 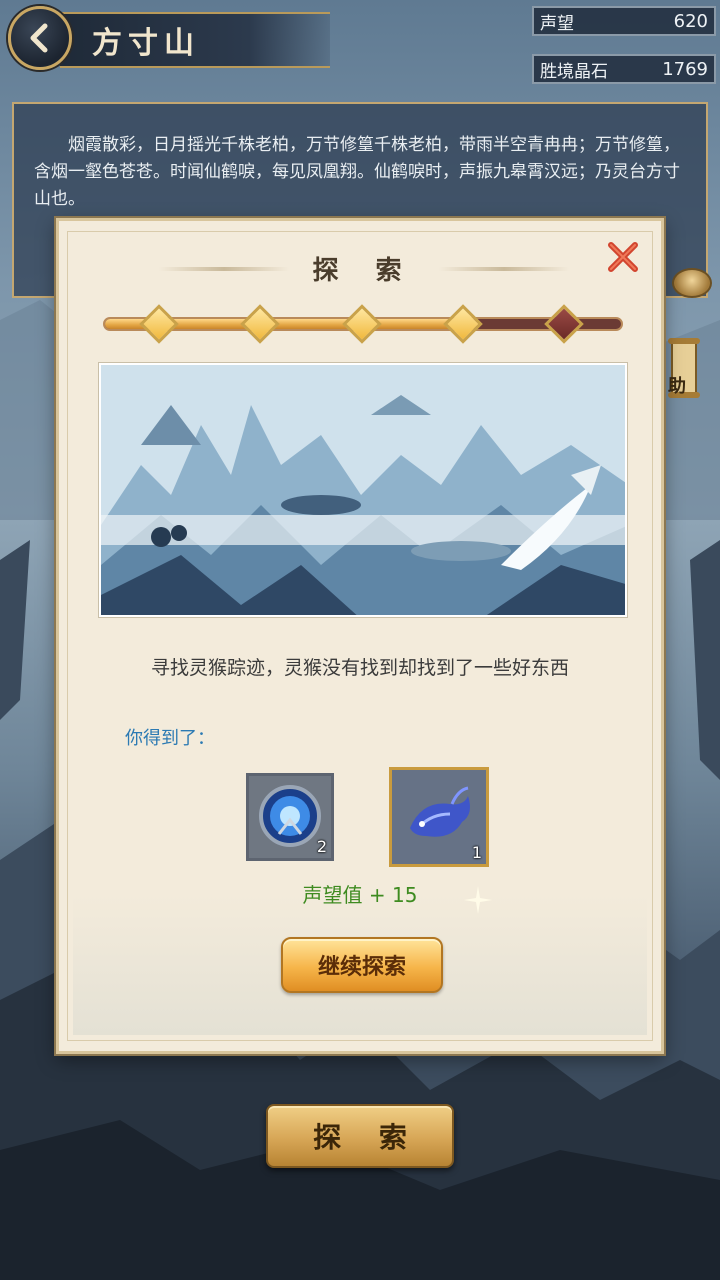 I want to click on close-icon, so click(x=623, y=257).